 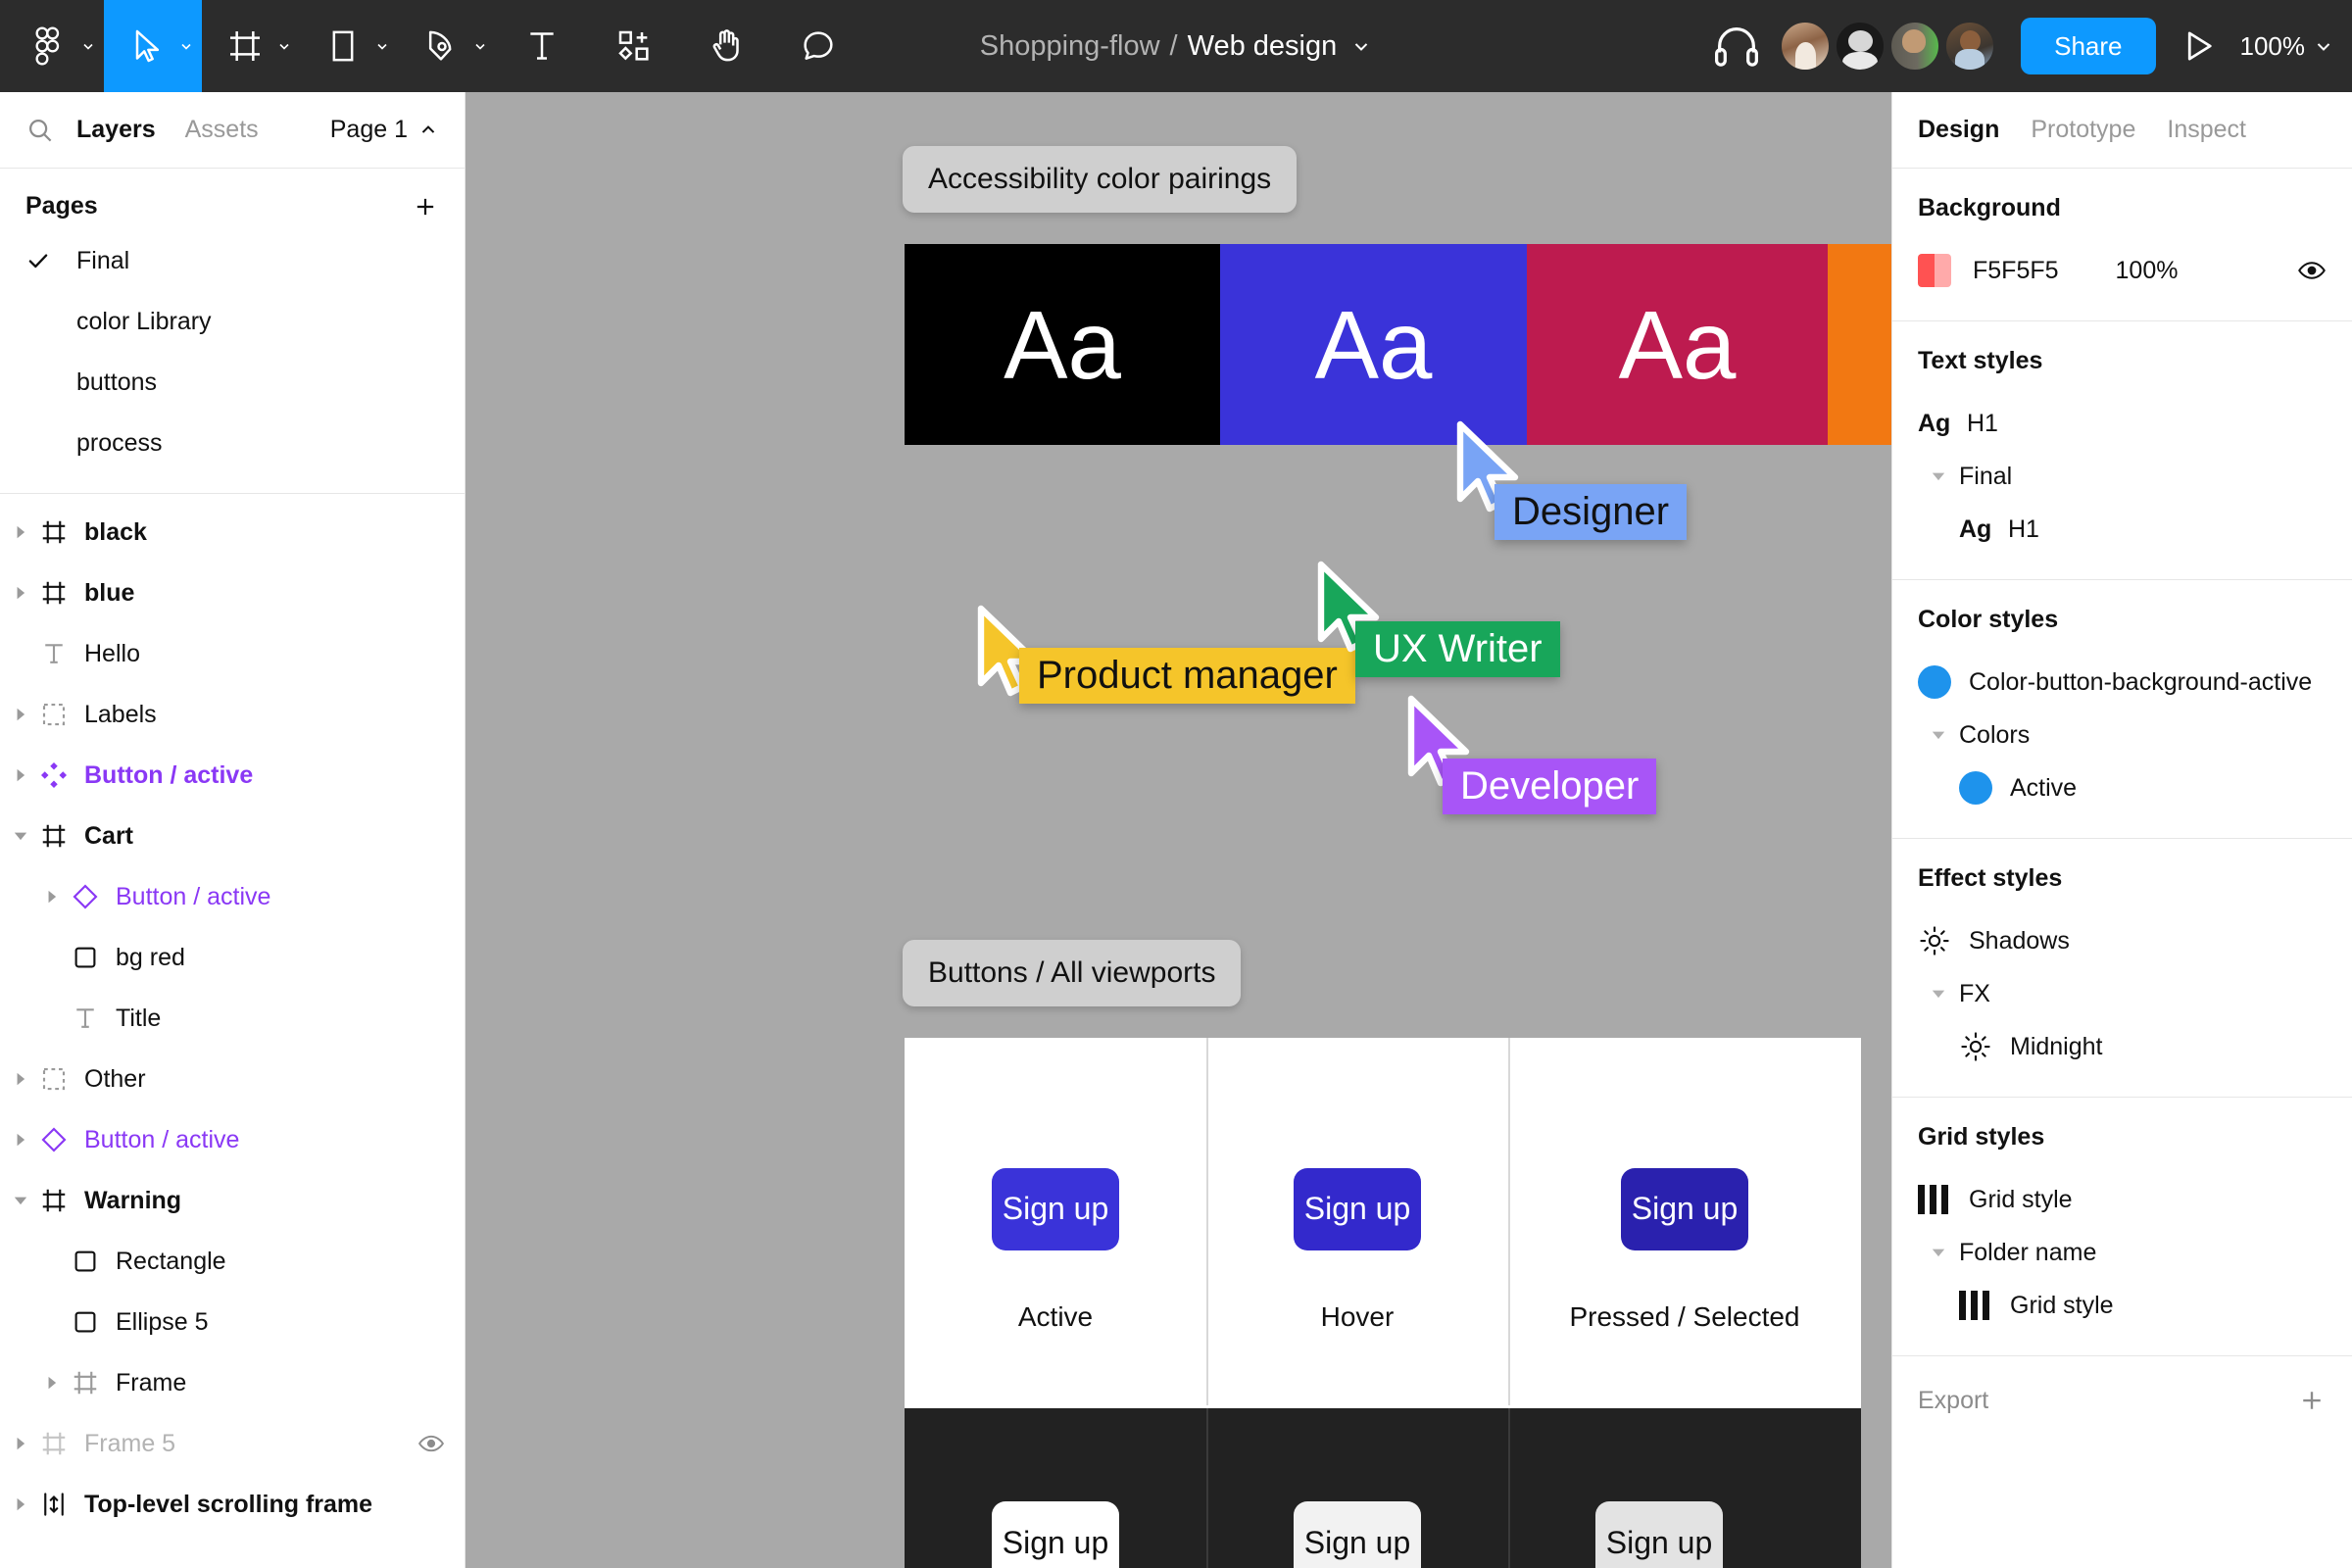 I want to click on color-style-button-background-active: Color-button-background-active, so click(x=2122, y=682).